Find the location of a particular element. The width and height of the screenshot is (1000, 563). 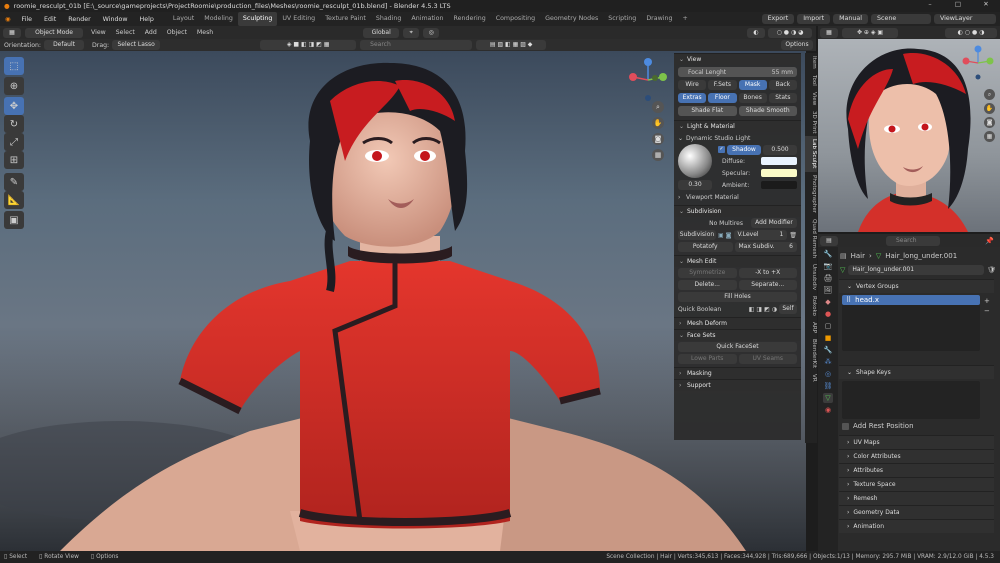

trash-icon: 🗑 is located at coordinates (793, 235).